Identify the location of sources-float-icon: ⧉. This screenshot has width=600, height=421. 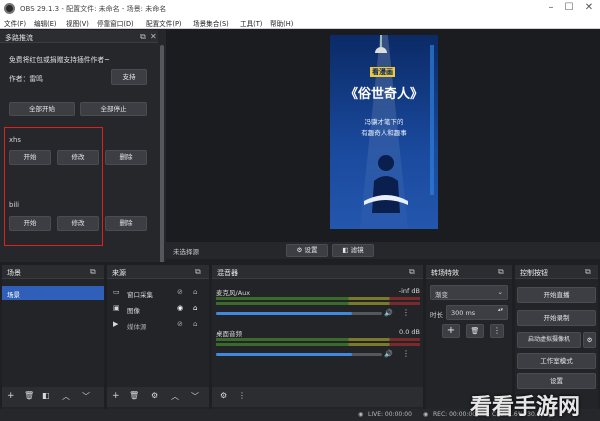
(198, 272).